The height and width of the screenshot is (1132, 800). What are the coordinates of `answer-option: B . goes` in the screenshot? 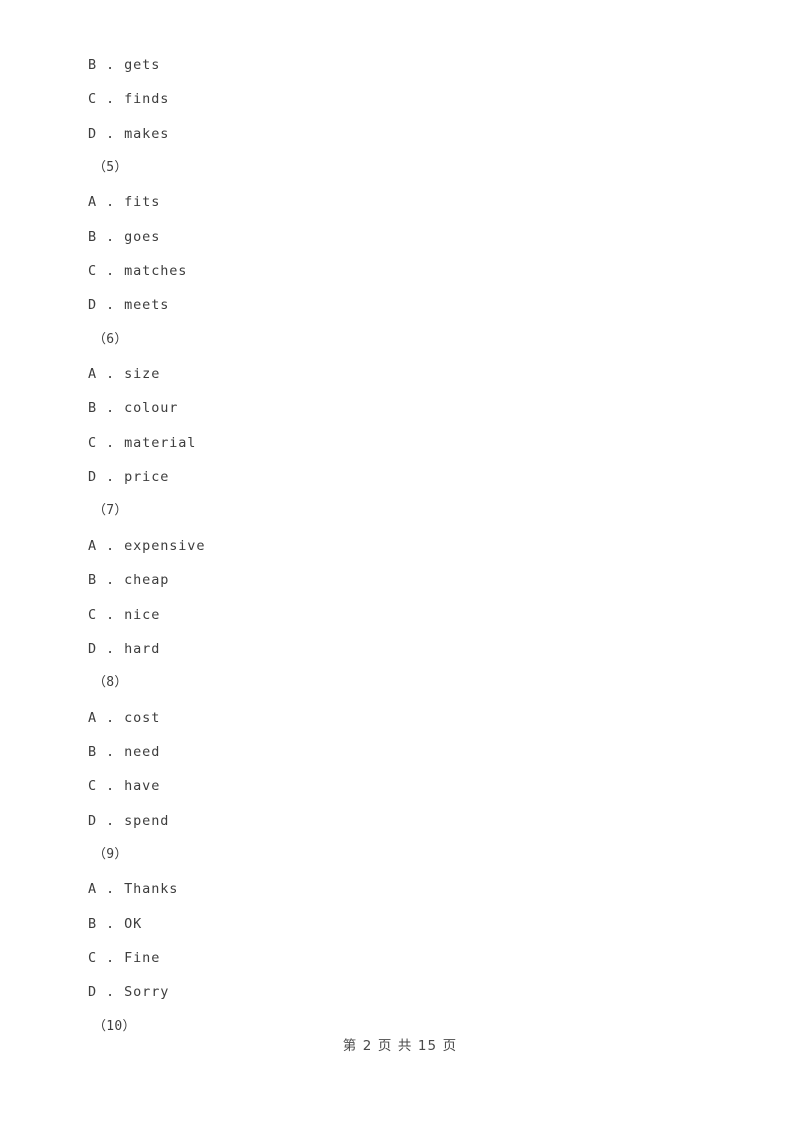 It's located at (124, 236).